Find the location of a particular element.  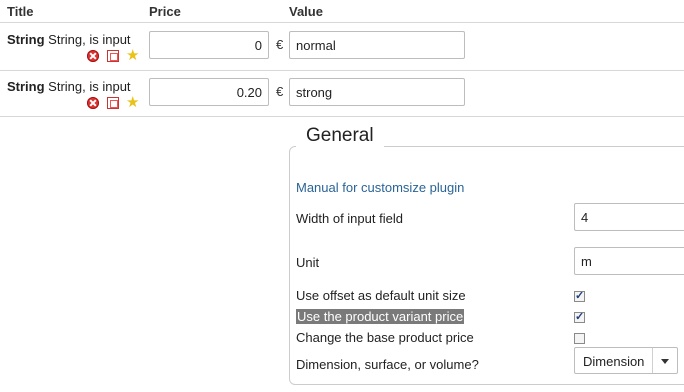

offset-checkbox is located at coordinates (579, 295).